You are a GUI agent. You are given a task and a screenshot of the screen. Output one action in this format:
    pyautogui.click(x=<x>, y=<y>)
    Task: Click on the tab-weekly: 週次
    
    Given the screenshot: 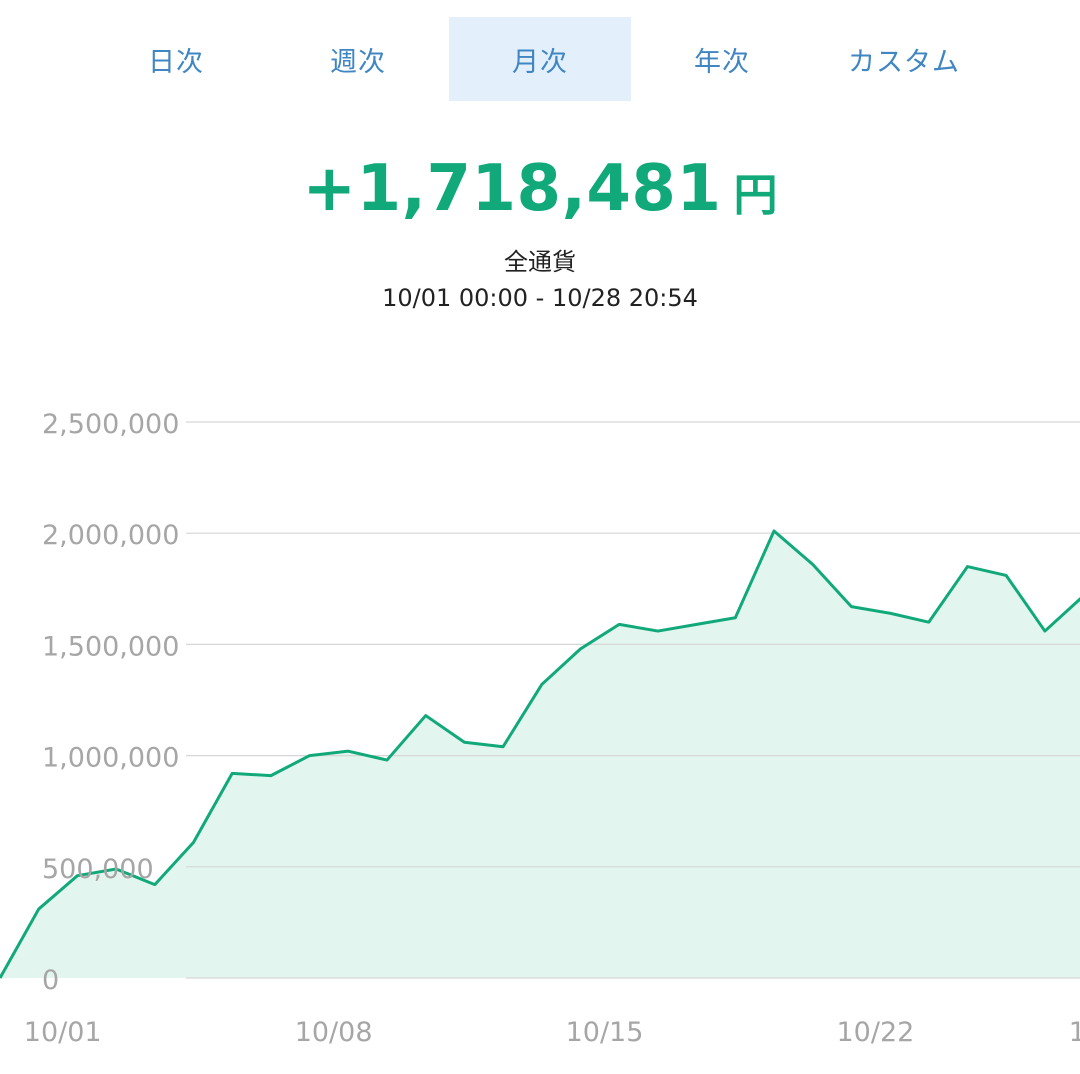 What is the action you would take?
    pyautogui.click(x=358, y=59)
    